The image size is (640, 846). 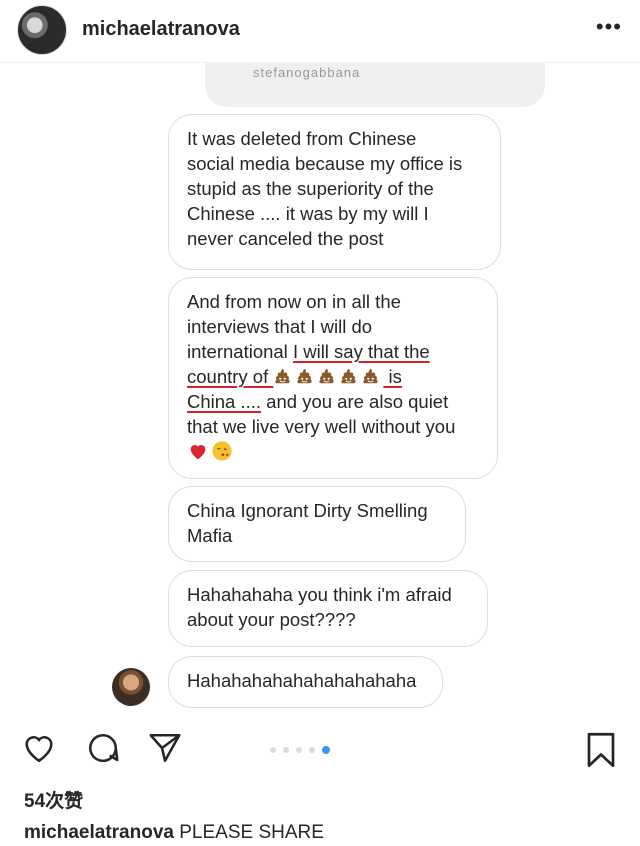 I want to click on message-line: Mafia, so click(x=210, y=535).